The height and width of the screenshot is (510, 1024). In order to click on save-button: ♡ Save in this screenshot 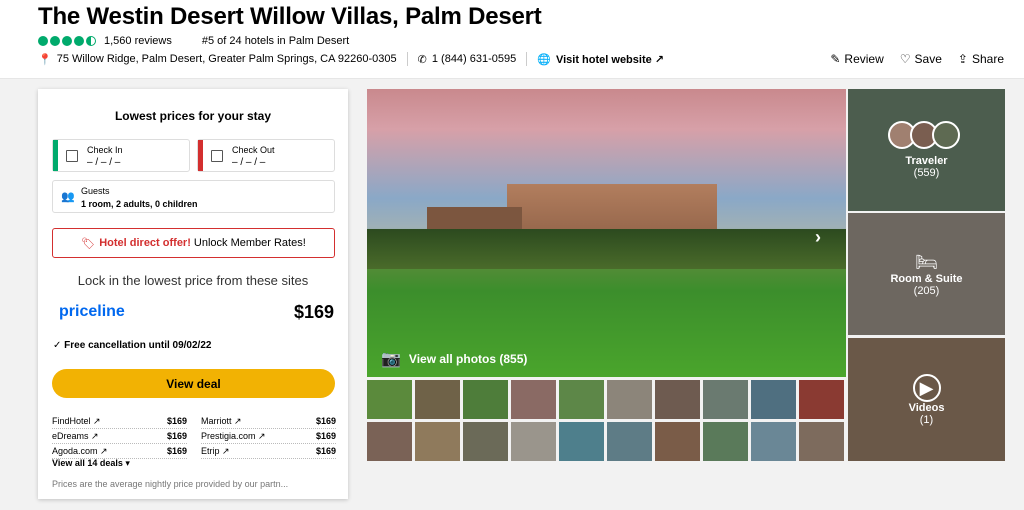, I will do `click(921, 59)`.